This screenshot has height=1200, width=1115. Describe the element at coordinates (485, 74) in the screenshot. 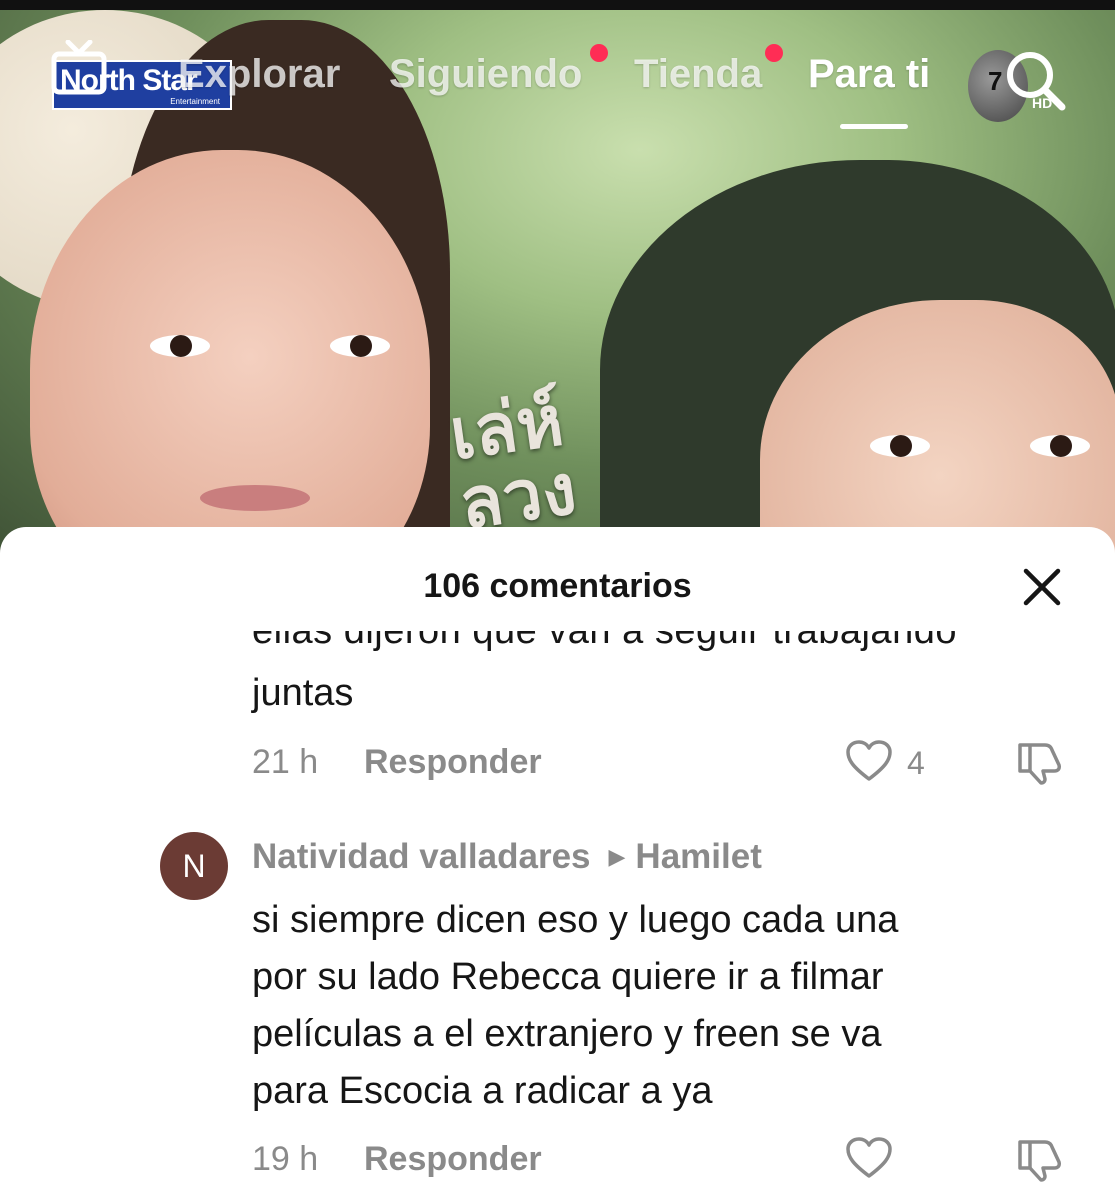

I see `tab-siguiendo: Siguiendo` at that location.